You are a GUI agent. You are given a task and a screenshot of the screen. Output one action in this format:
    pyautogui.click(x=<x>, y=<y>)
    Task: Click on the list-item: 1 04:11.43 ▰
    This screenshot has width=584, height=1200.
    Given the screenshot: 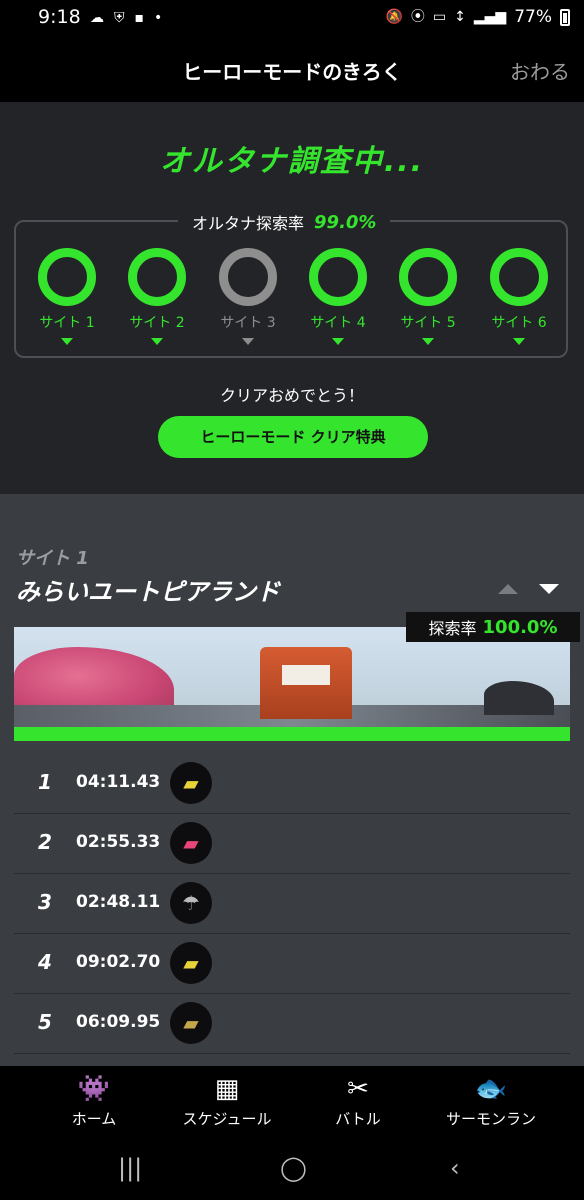 What is the action you would take?
    pyautogui.click(x=292, y=784)
    